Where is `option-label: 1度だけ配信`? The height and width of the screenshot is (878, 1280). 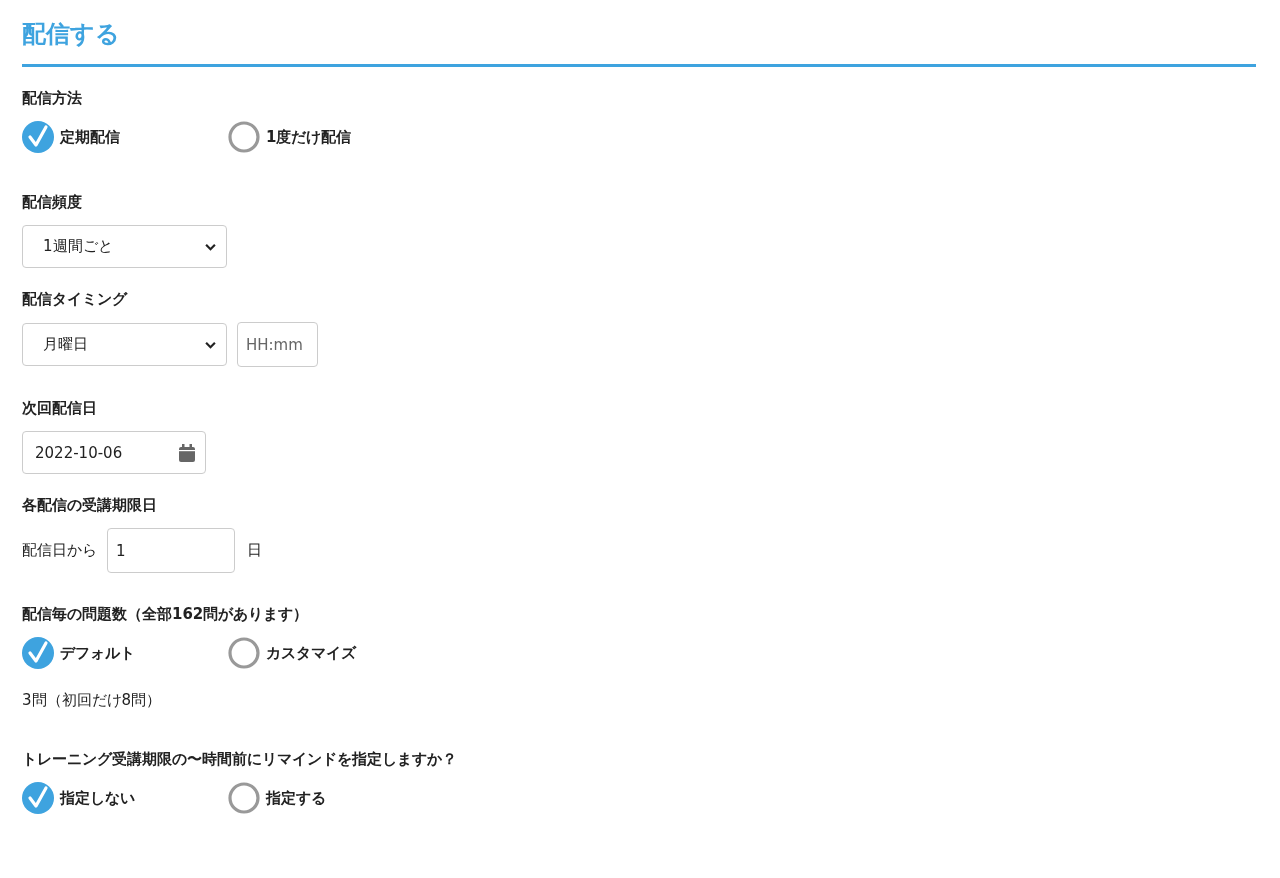 option-label: 1度だけ配信 is located at coordinates (309, 137).